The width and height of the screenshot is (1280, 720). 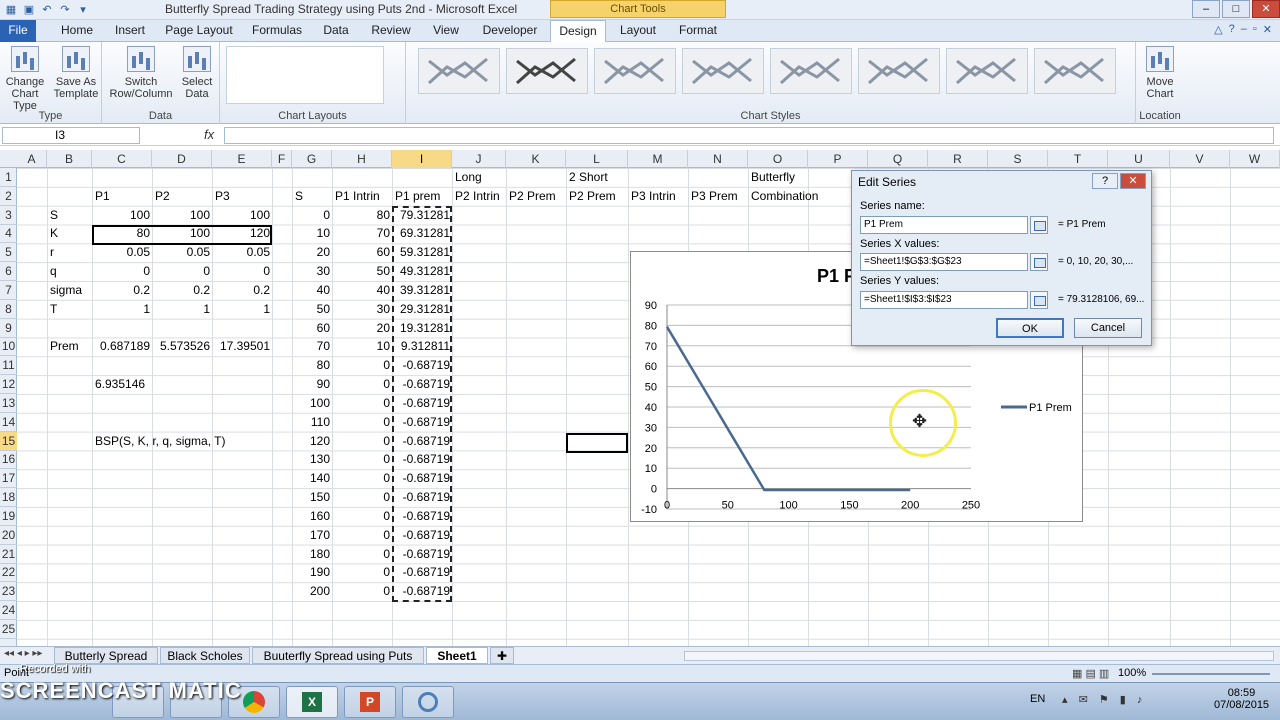 What do you see at coordinates (162, 196) in the screenshot?
I see `cell-d2: P2` at bounding box center [162, 196].